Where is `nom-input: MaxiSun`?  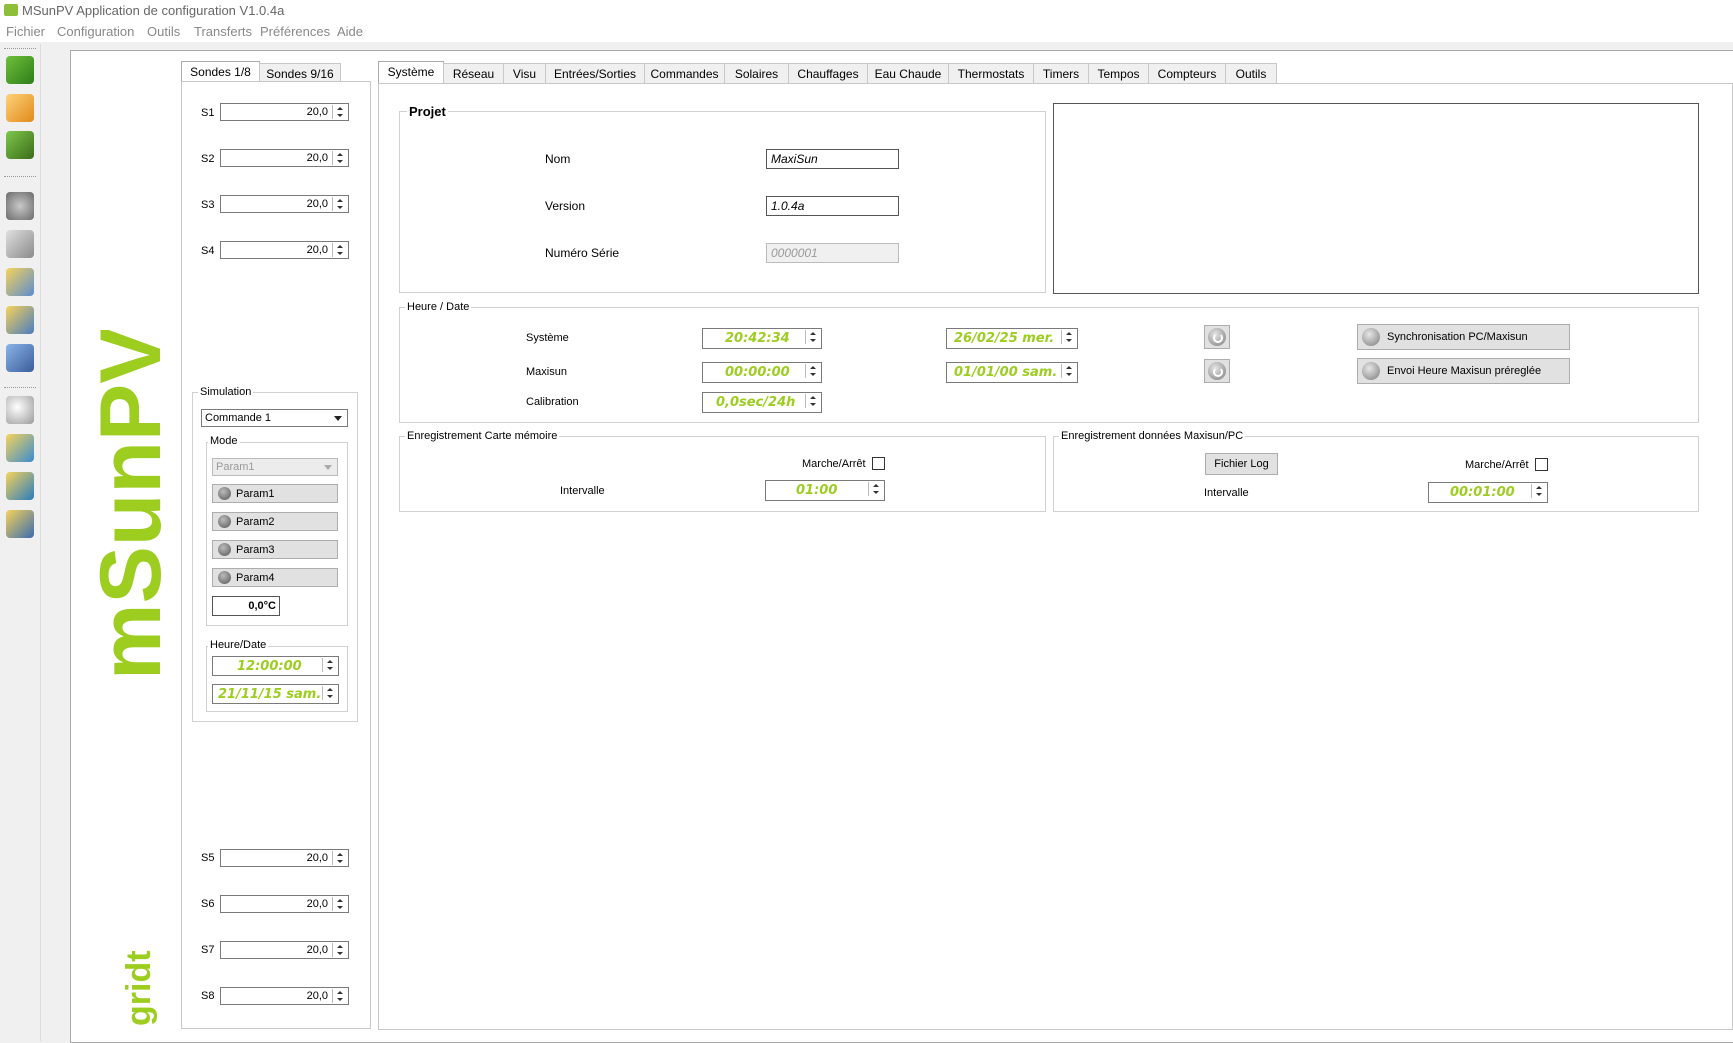
nom-input: MaxiSun is located at coordinates (832, 159).